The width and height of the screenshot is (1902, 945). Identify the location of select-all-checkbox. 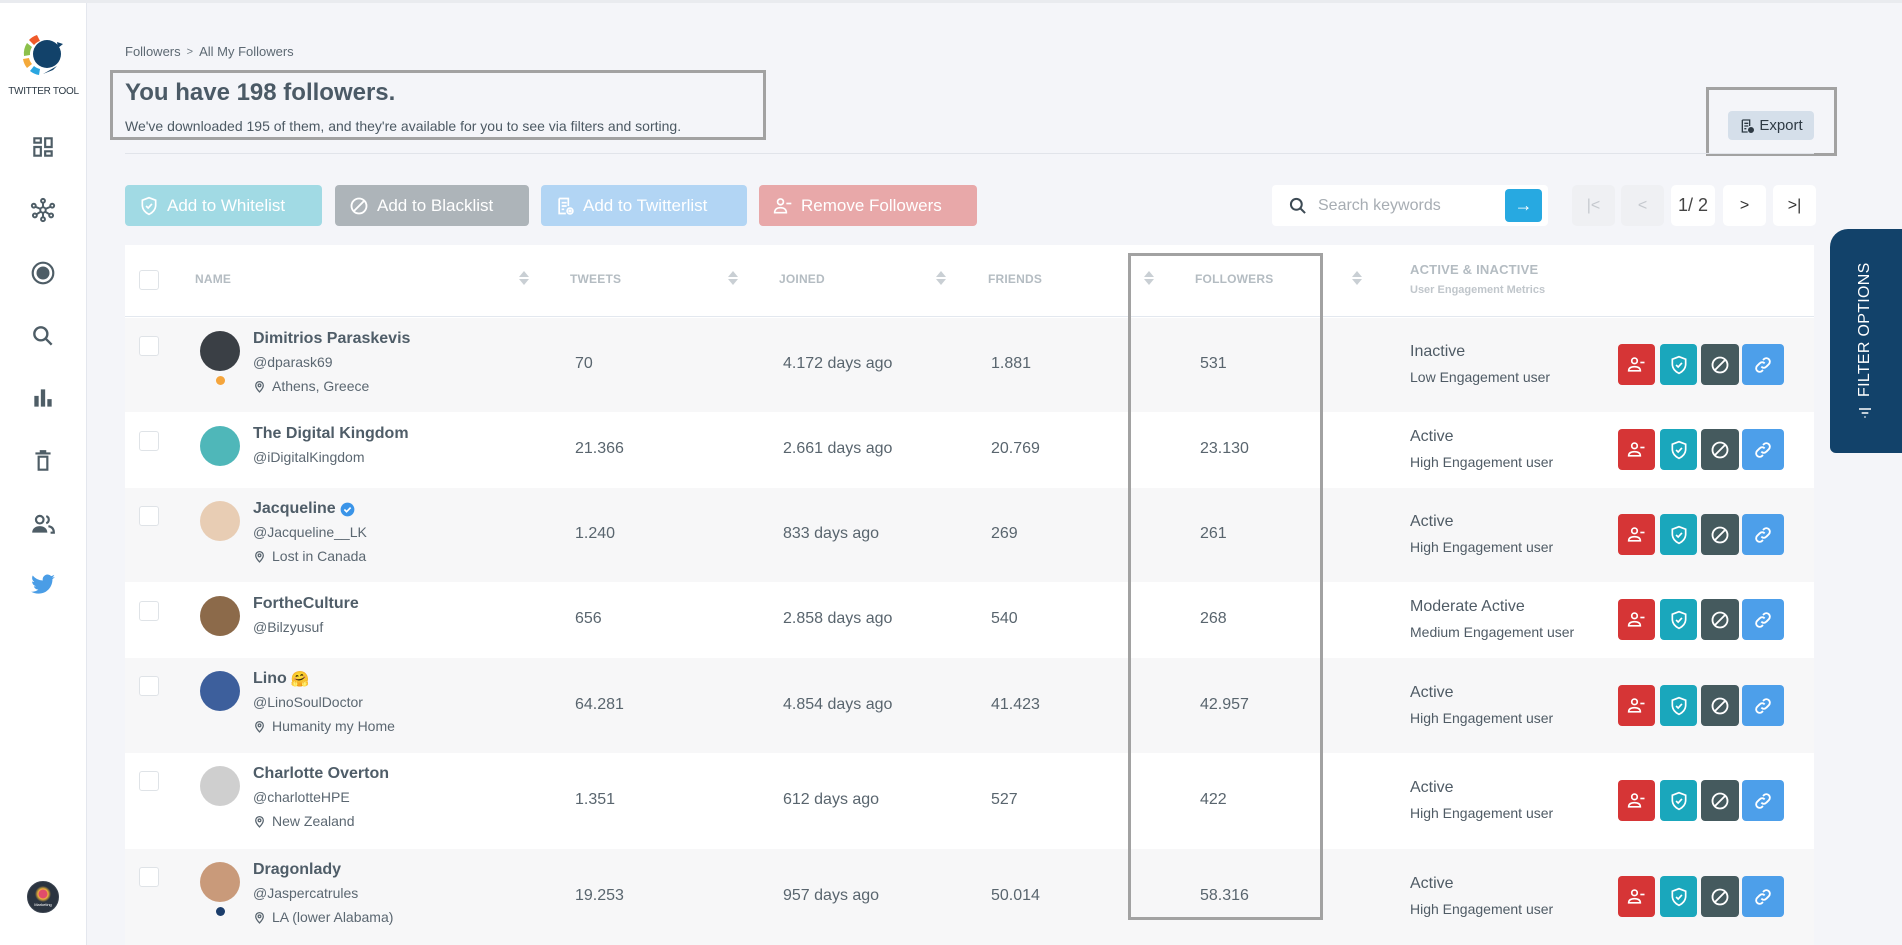
(149, 280).